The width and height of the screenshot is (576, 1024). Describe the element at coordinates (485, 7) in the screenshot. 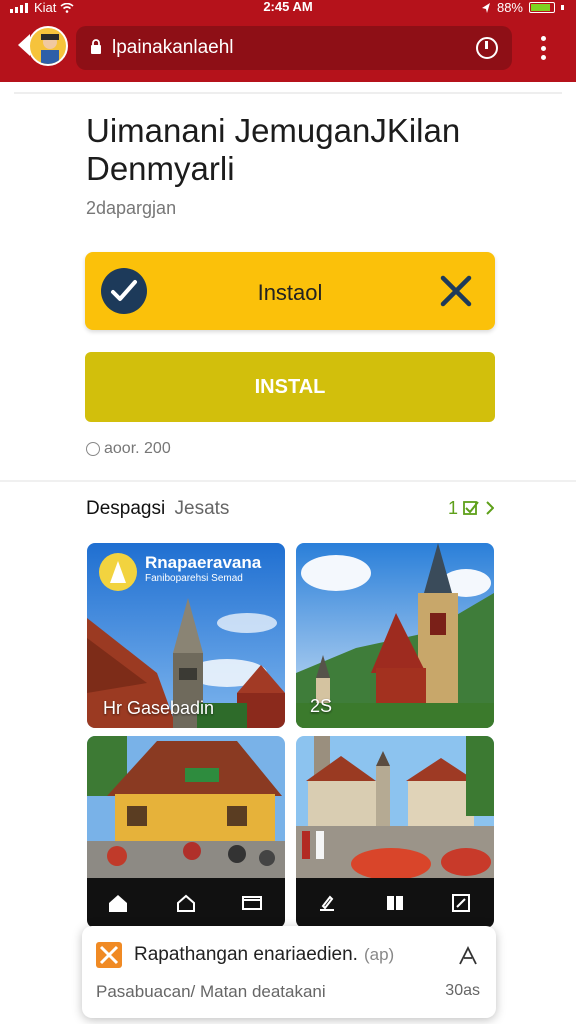

I see `location-icon` at that location.